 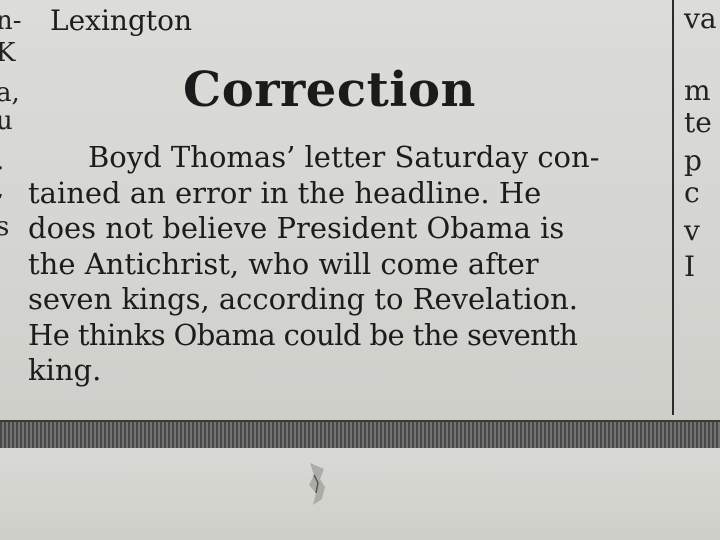 I want to click on paper-tear-mark, so click(x=317, y=484).